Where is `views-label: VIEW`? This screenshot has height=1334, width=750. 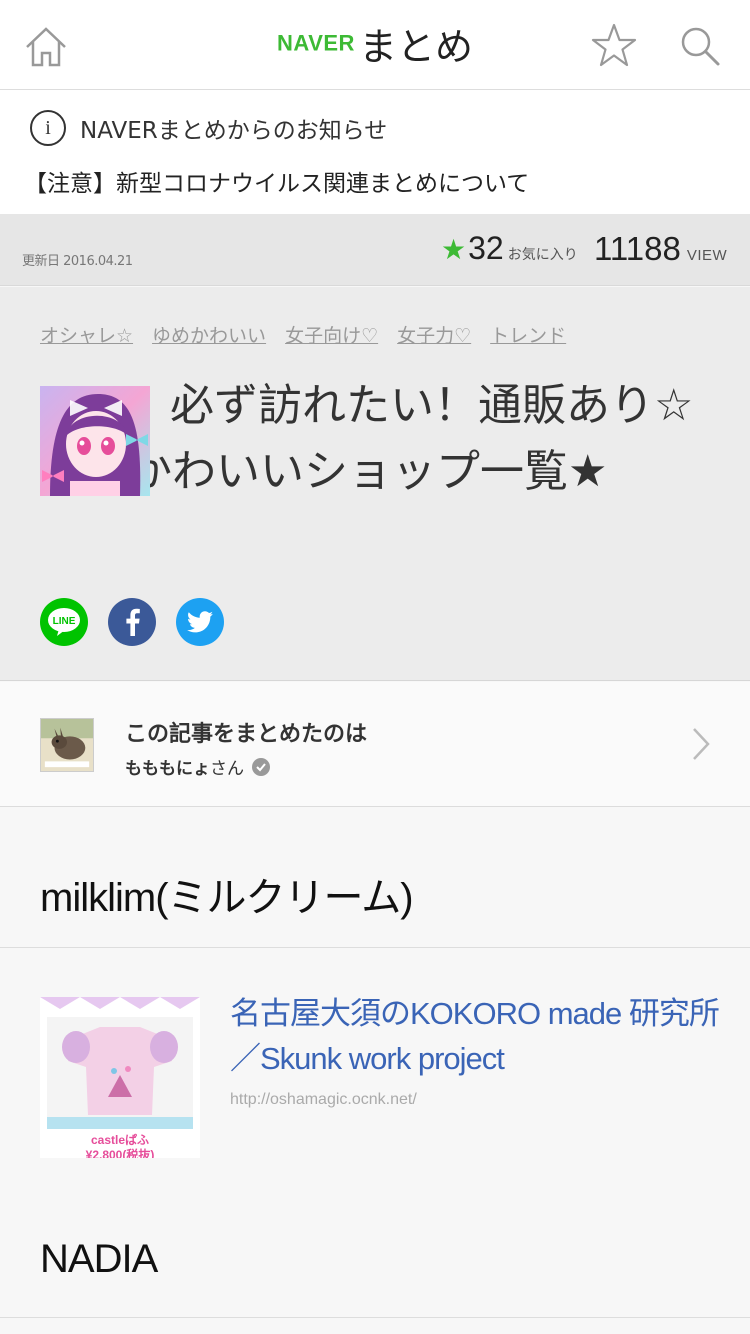 views-label: VIEW is located at coordinates (707, 255).